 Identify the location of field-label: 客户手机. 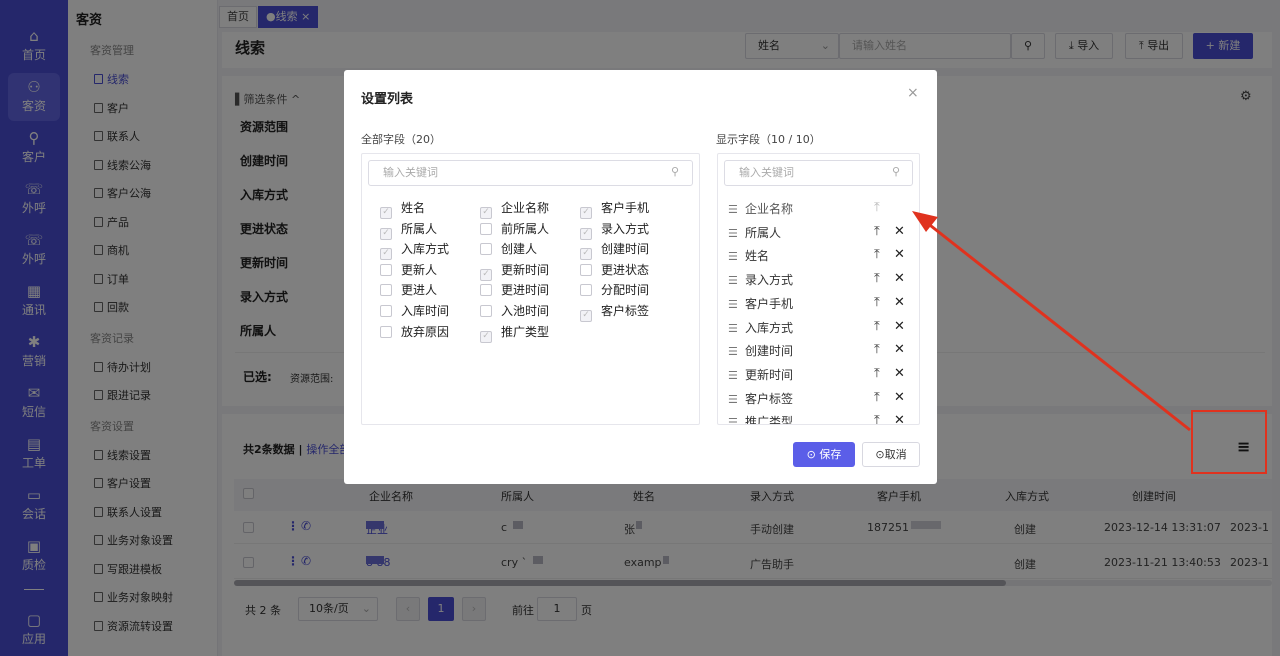
(625, 208).